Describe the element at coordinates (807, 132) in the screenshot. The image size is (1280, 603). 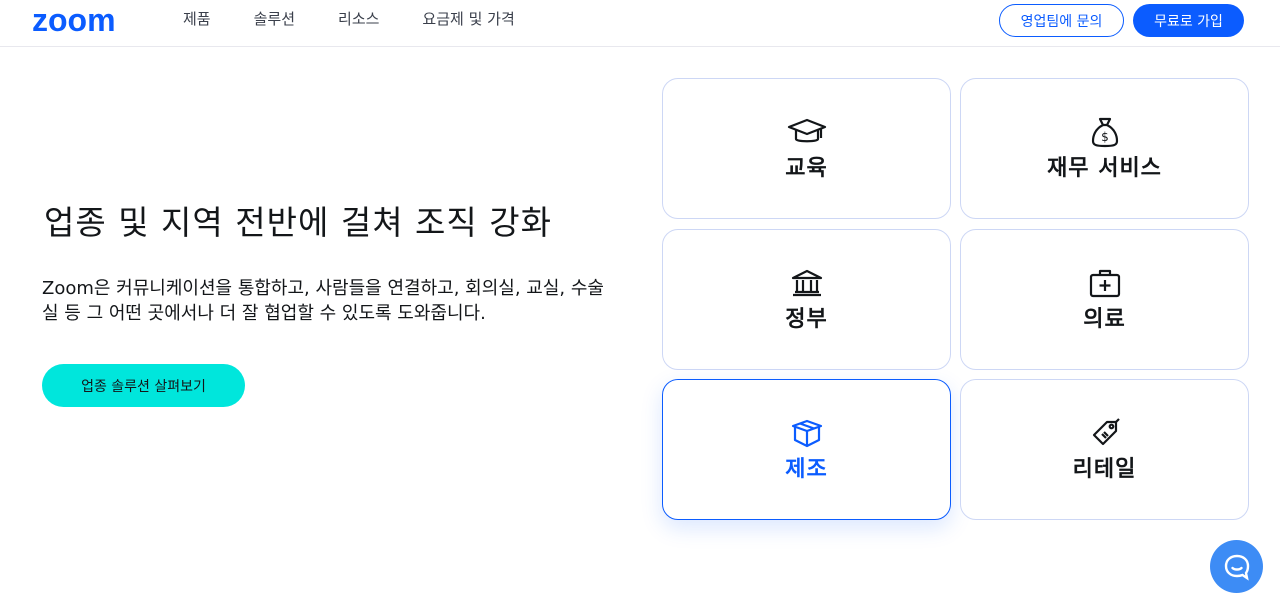
I see `graduation-cap-icon` at that location.